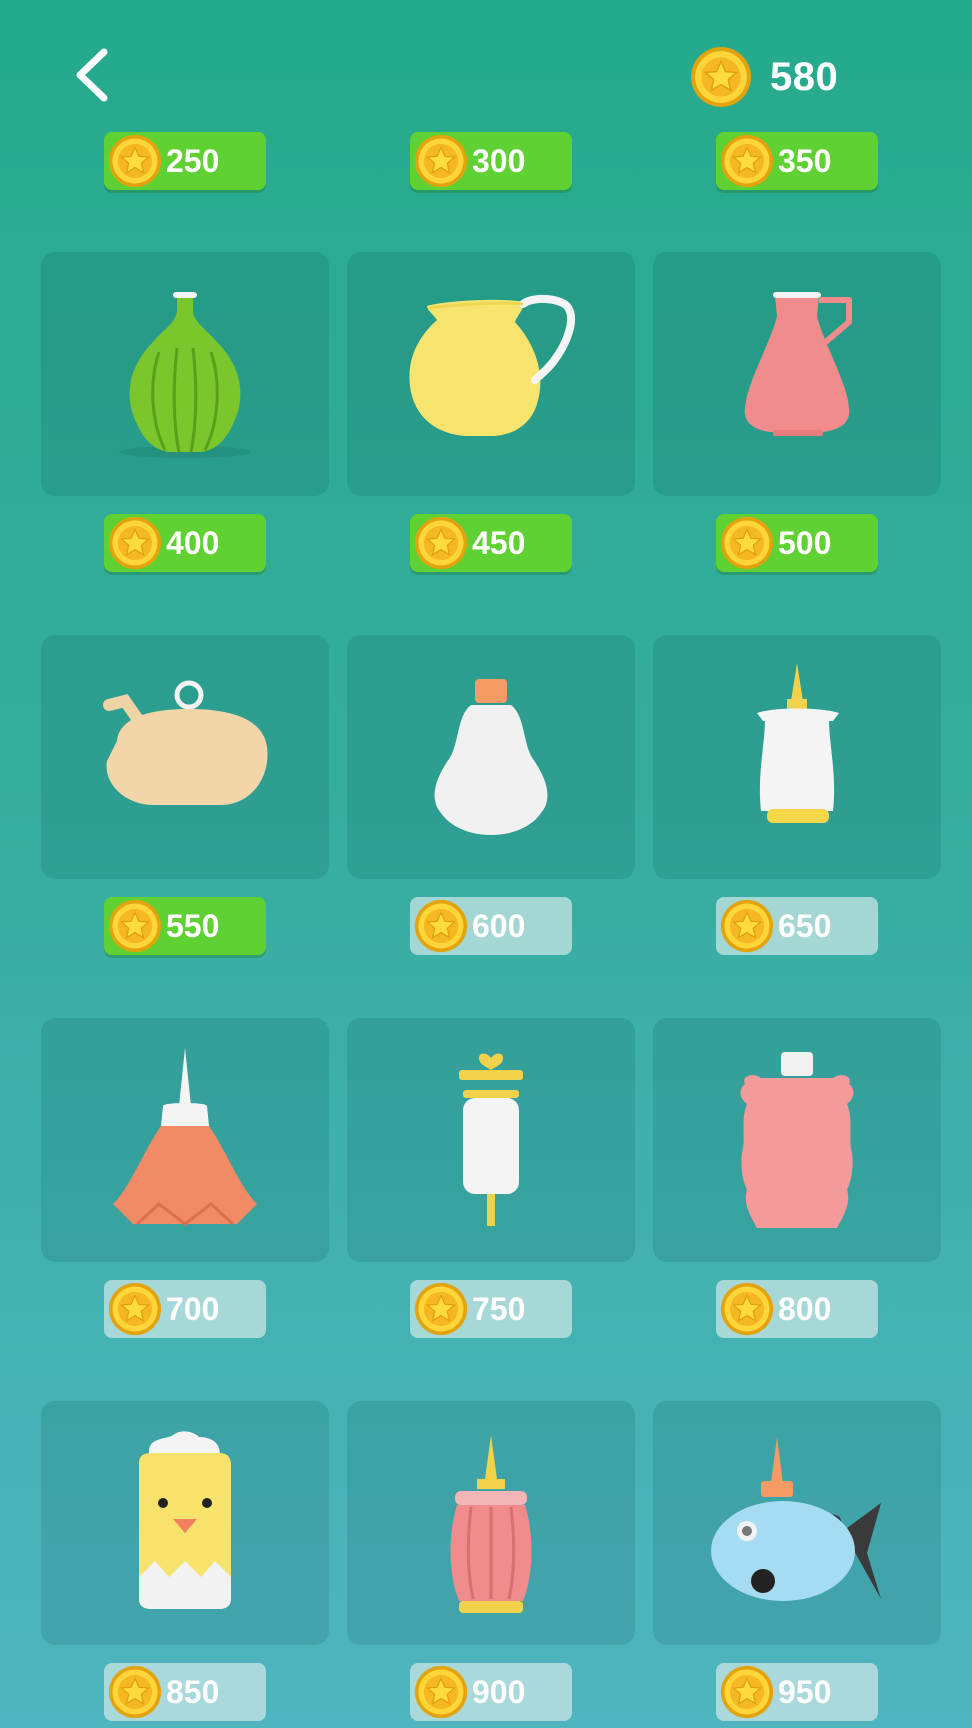 The width and height of the screenshot is (972, 1728). Describe the element at coordinates (499, 1691) in the screenshot. I see `price-value: 900` at that location.